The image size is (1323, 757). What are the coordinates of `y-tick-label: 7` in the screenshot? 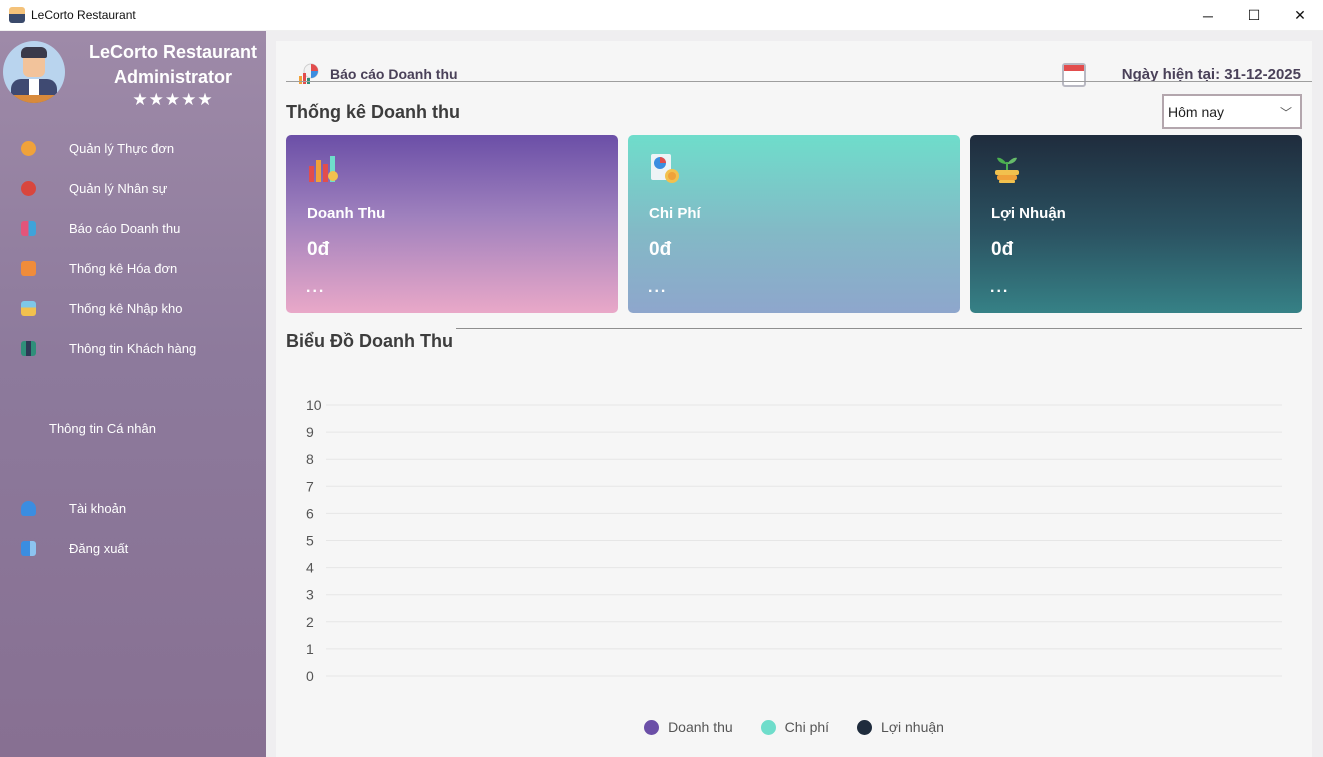 It's located at (310, 486).